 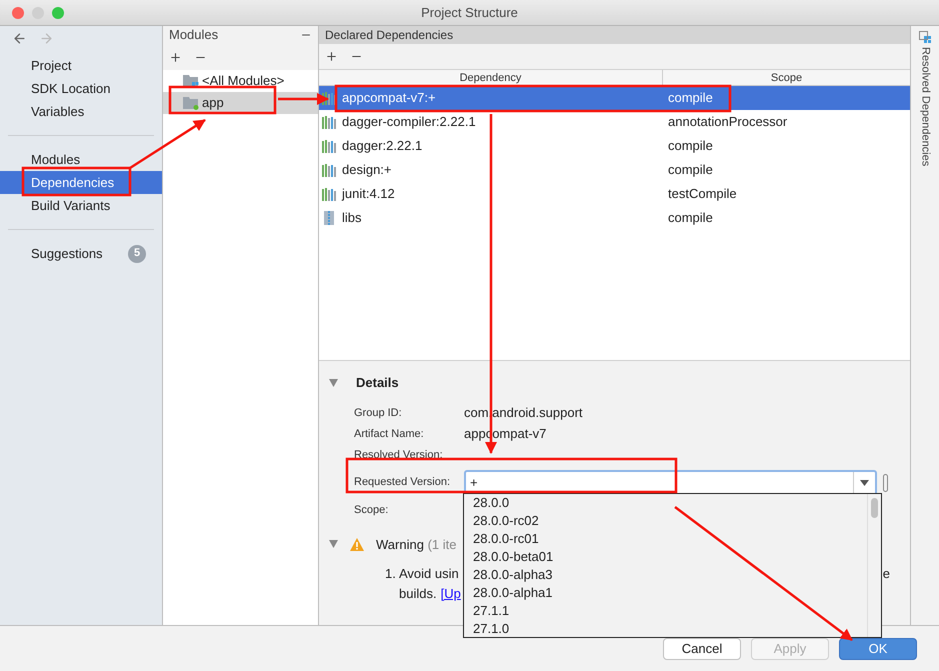 What do you see at coordinates (382, 146) in the screenshot?
I see `dependency-name: dagger:2.22.1` at bounding box center [382, 146].